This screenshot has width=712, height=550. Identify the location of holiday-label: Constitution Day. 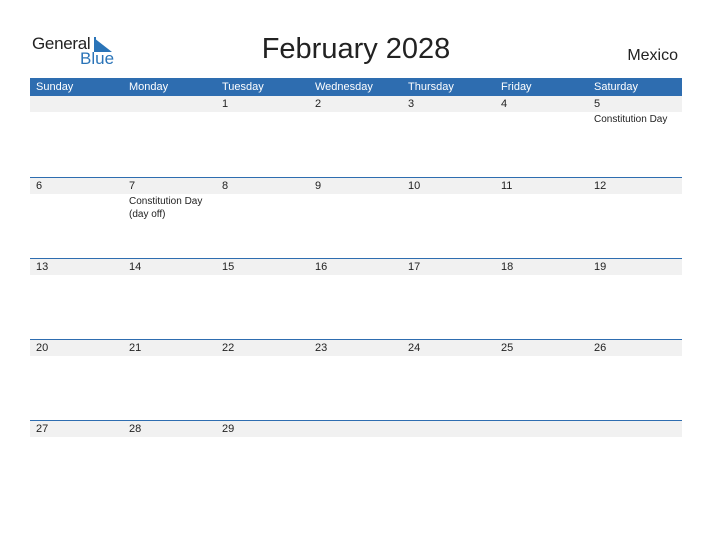
(631, 119).